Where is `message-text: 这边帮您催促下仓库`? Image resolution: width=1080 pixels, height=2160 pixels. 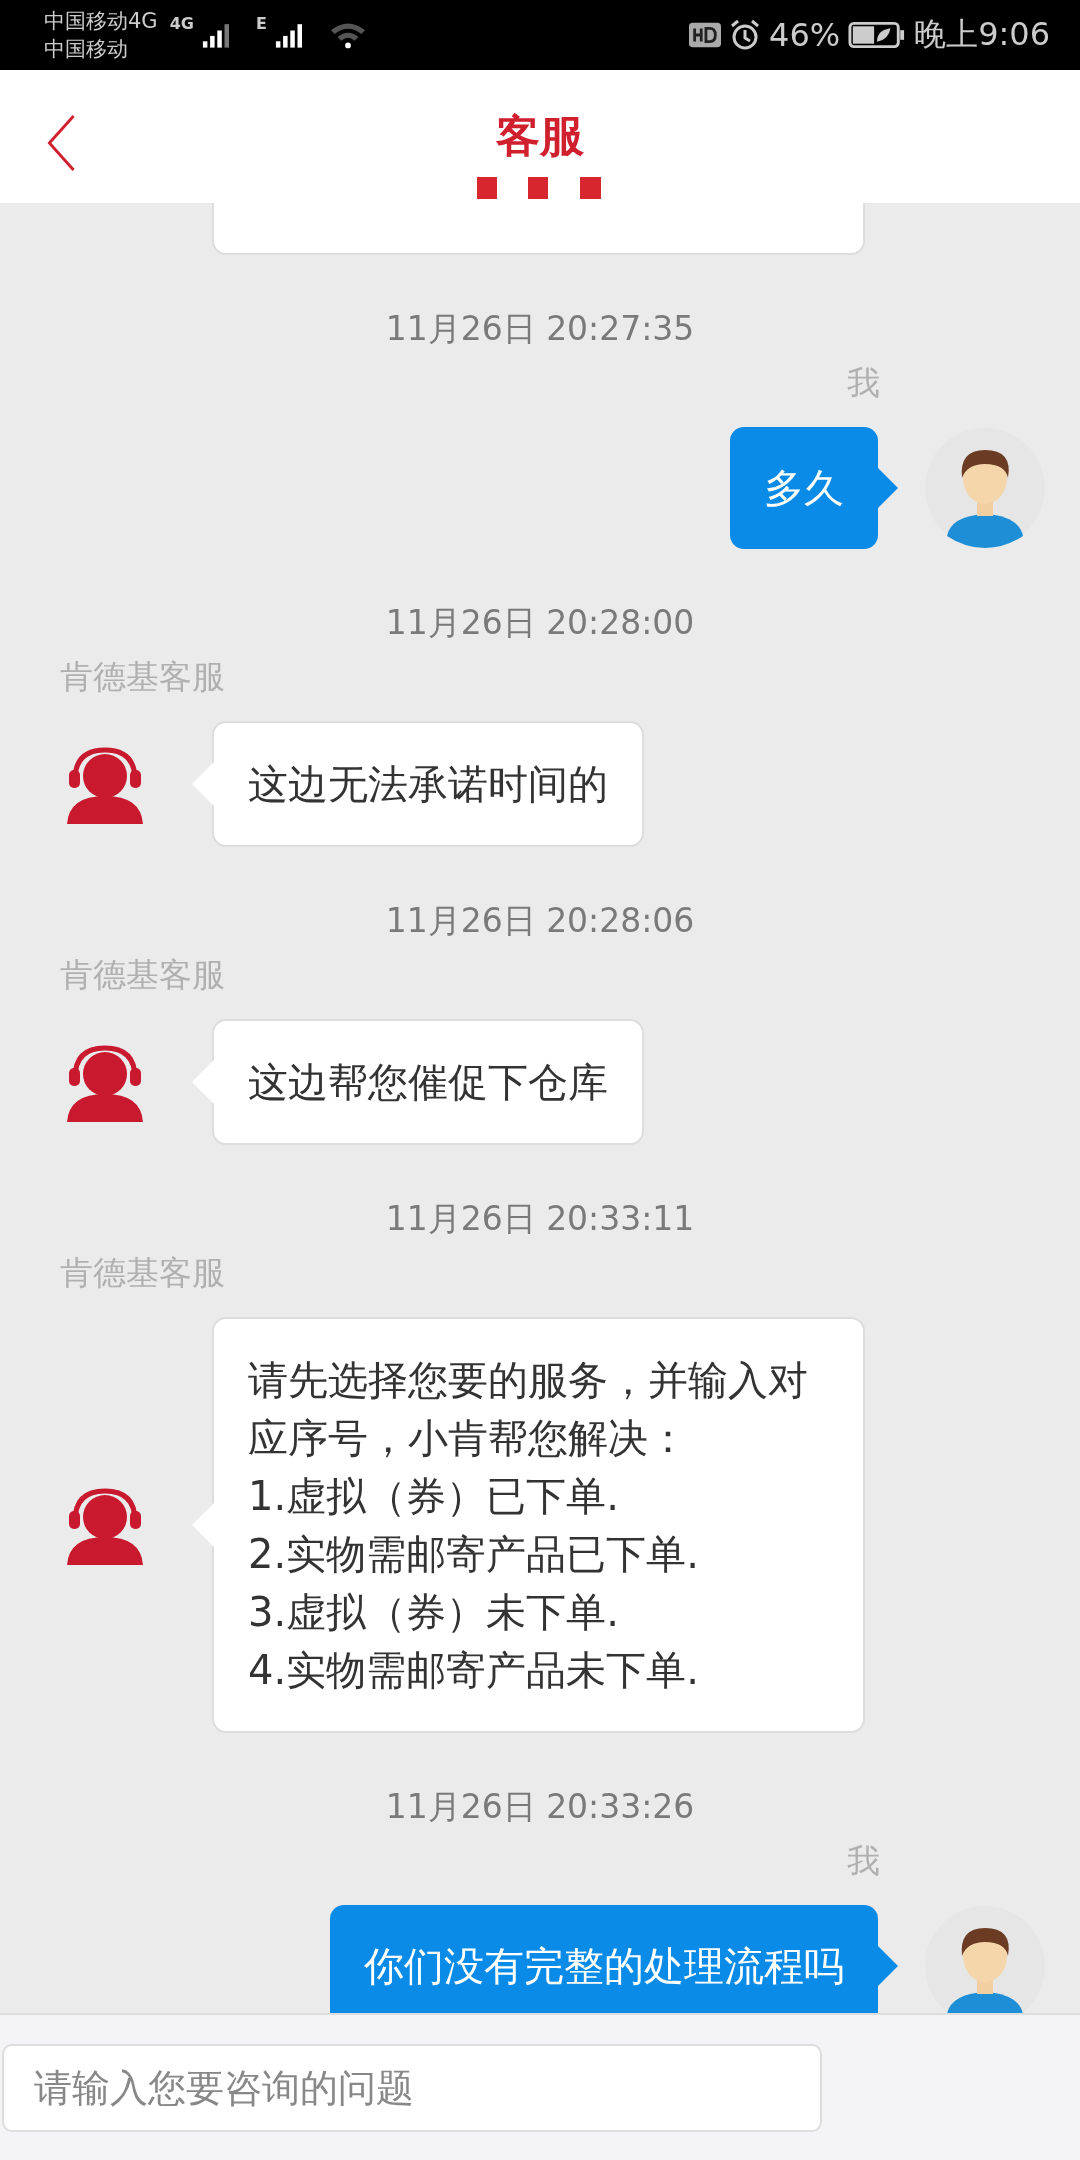 message-text: 这边帮您催促下仓库 is located at coordinates (428, 1082).